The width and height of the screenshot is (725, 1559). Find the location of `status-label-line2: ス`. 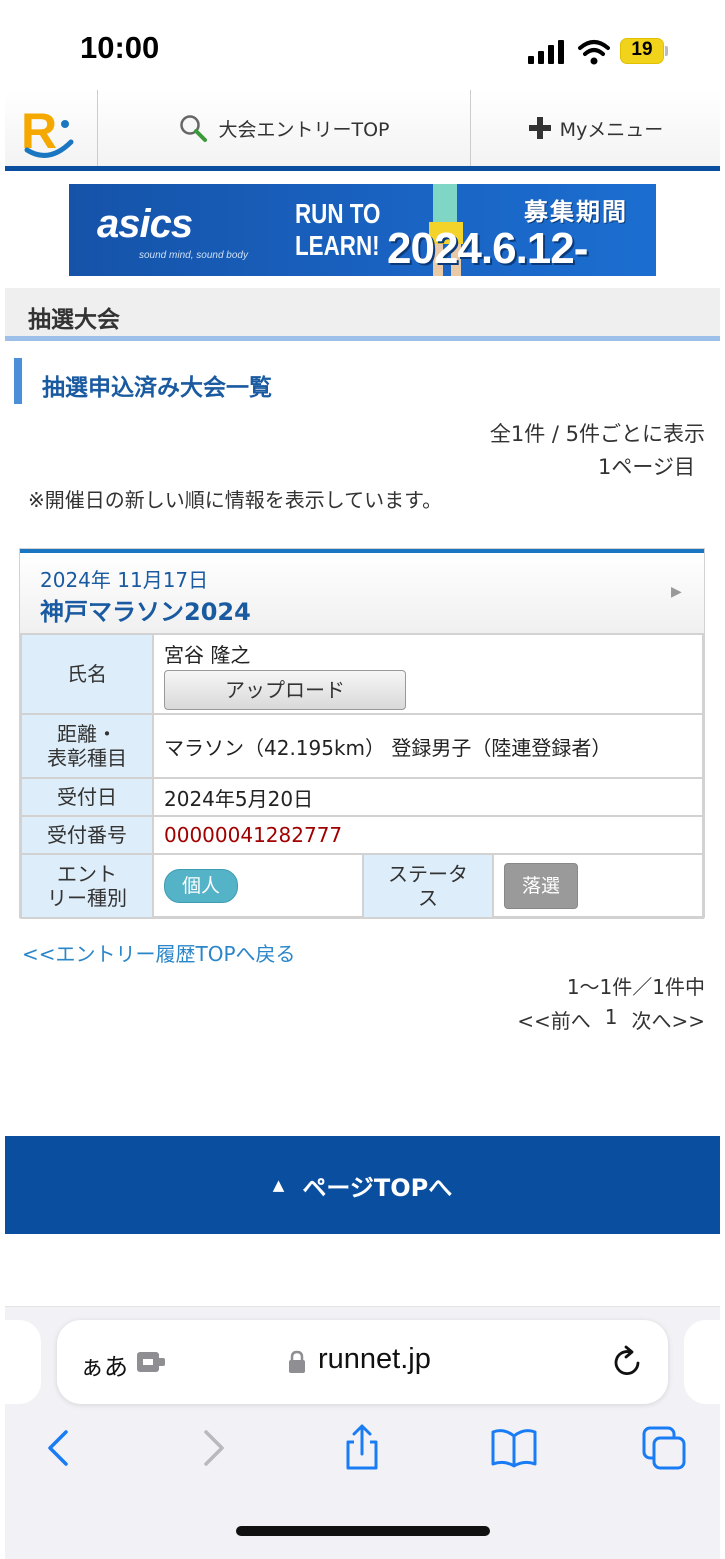

status-label-line2: ス is located at coordinates (428, 898).